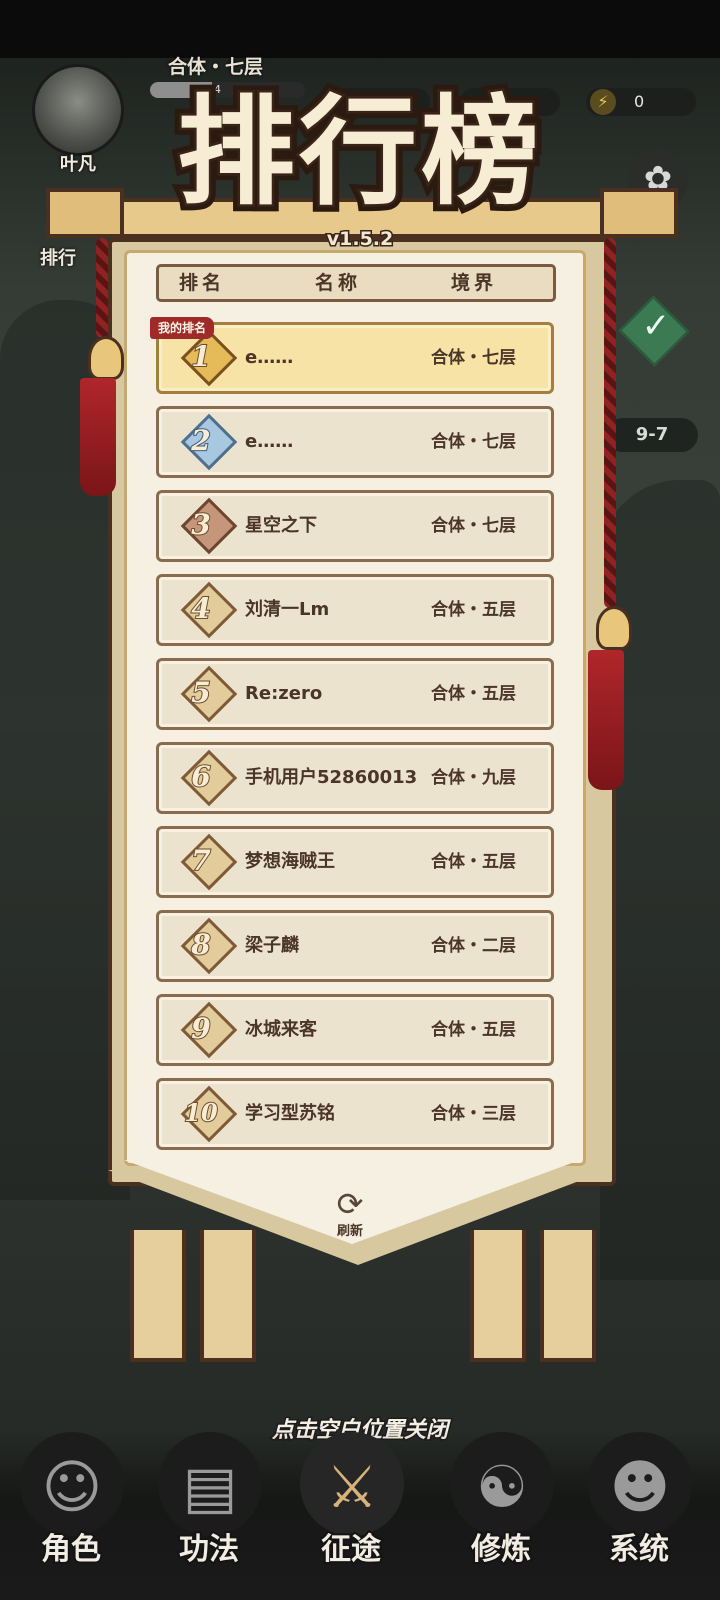  What do you see at coordinates (98, 437) in the screenshot?
I see `tassel-left` at bounding box center [98, 437].